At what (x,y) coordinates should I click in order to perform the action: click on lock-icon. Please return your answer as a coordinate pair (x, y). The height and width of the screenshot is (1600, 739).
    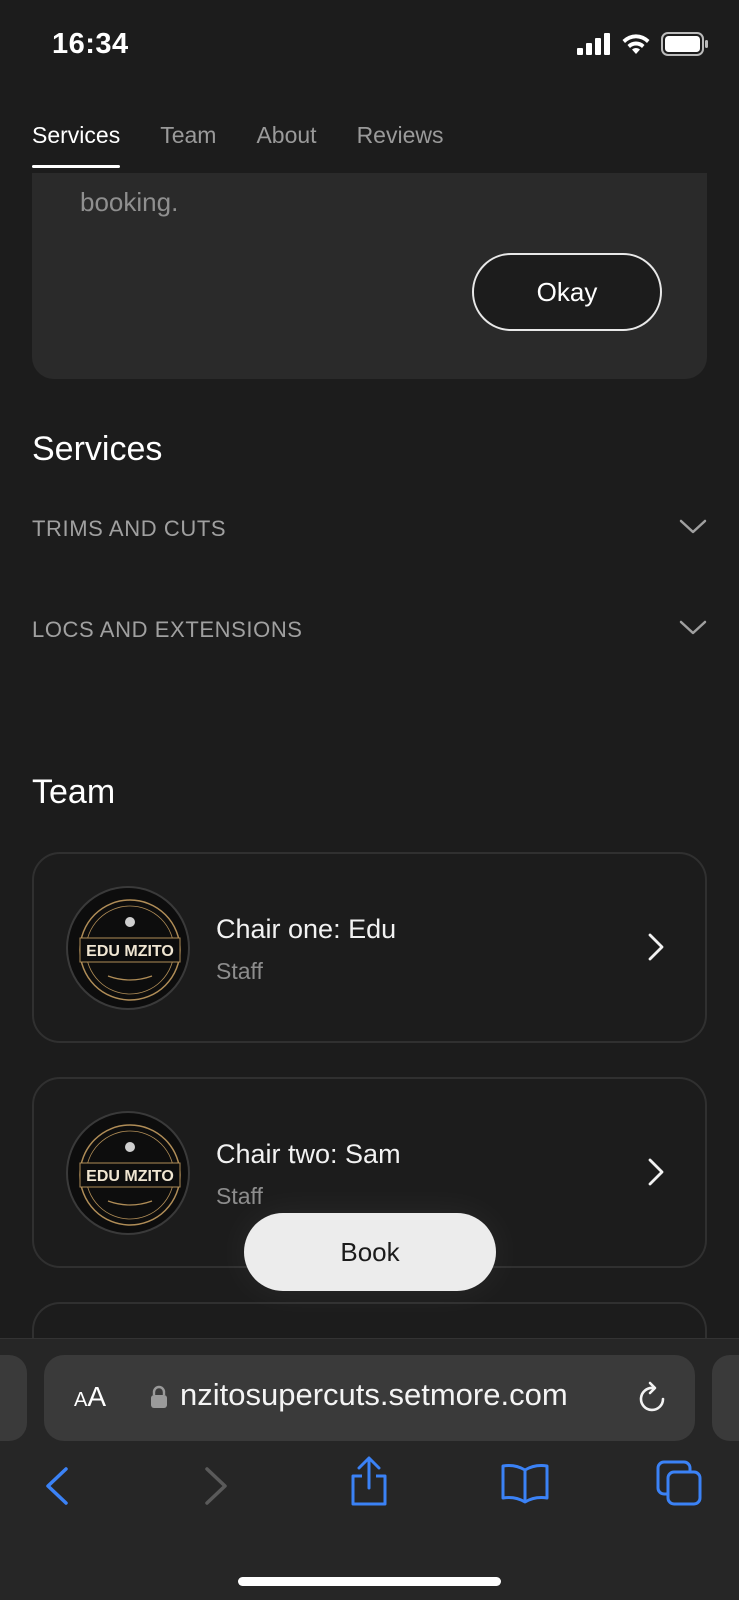
    Looking at the image, I should click on (159, 1399).